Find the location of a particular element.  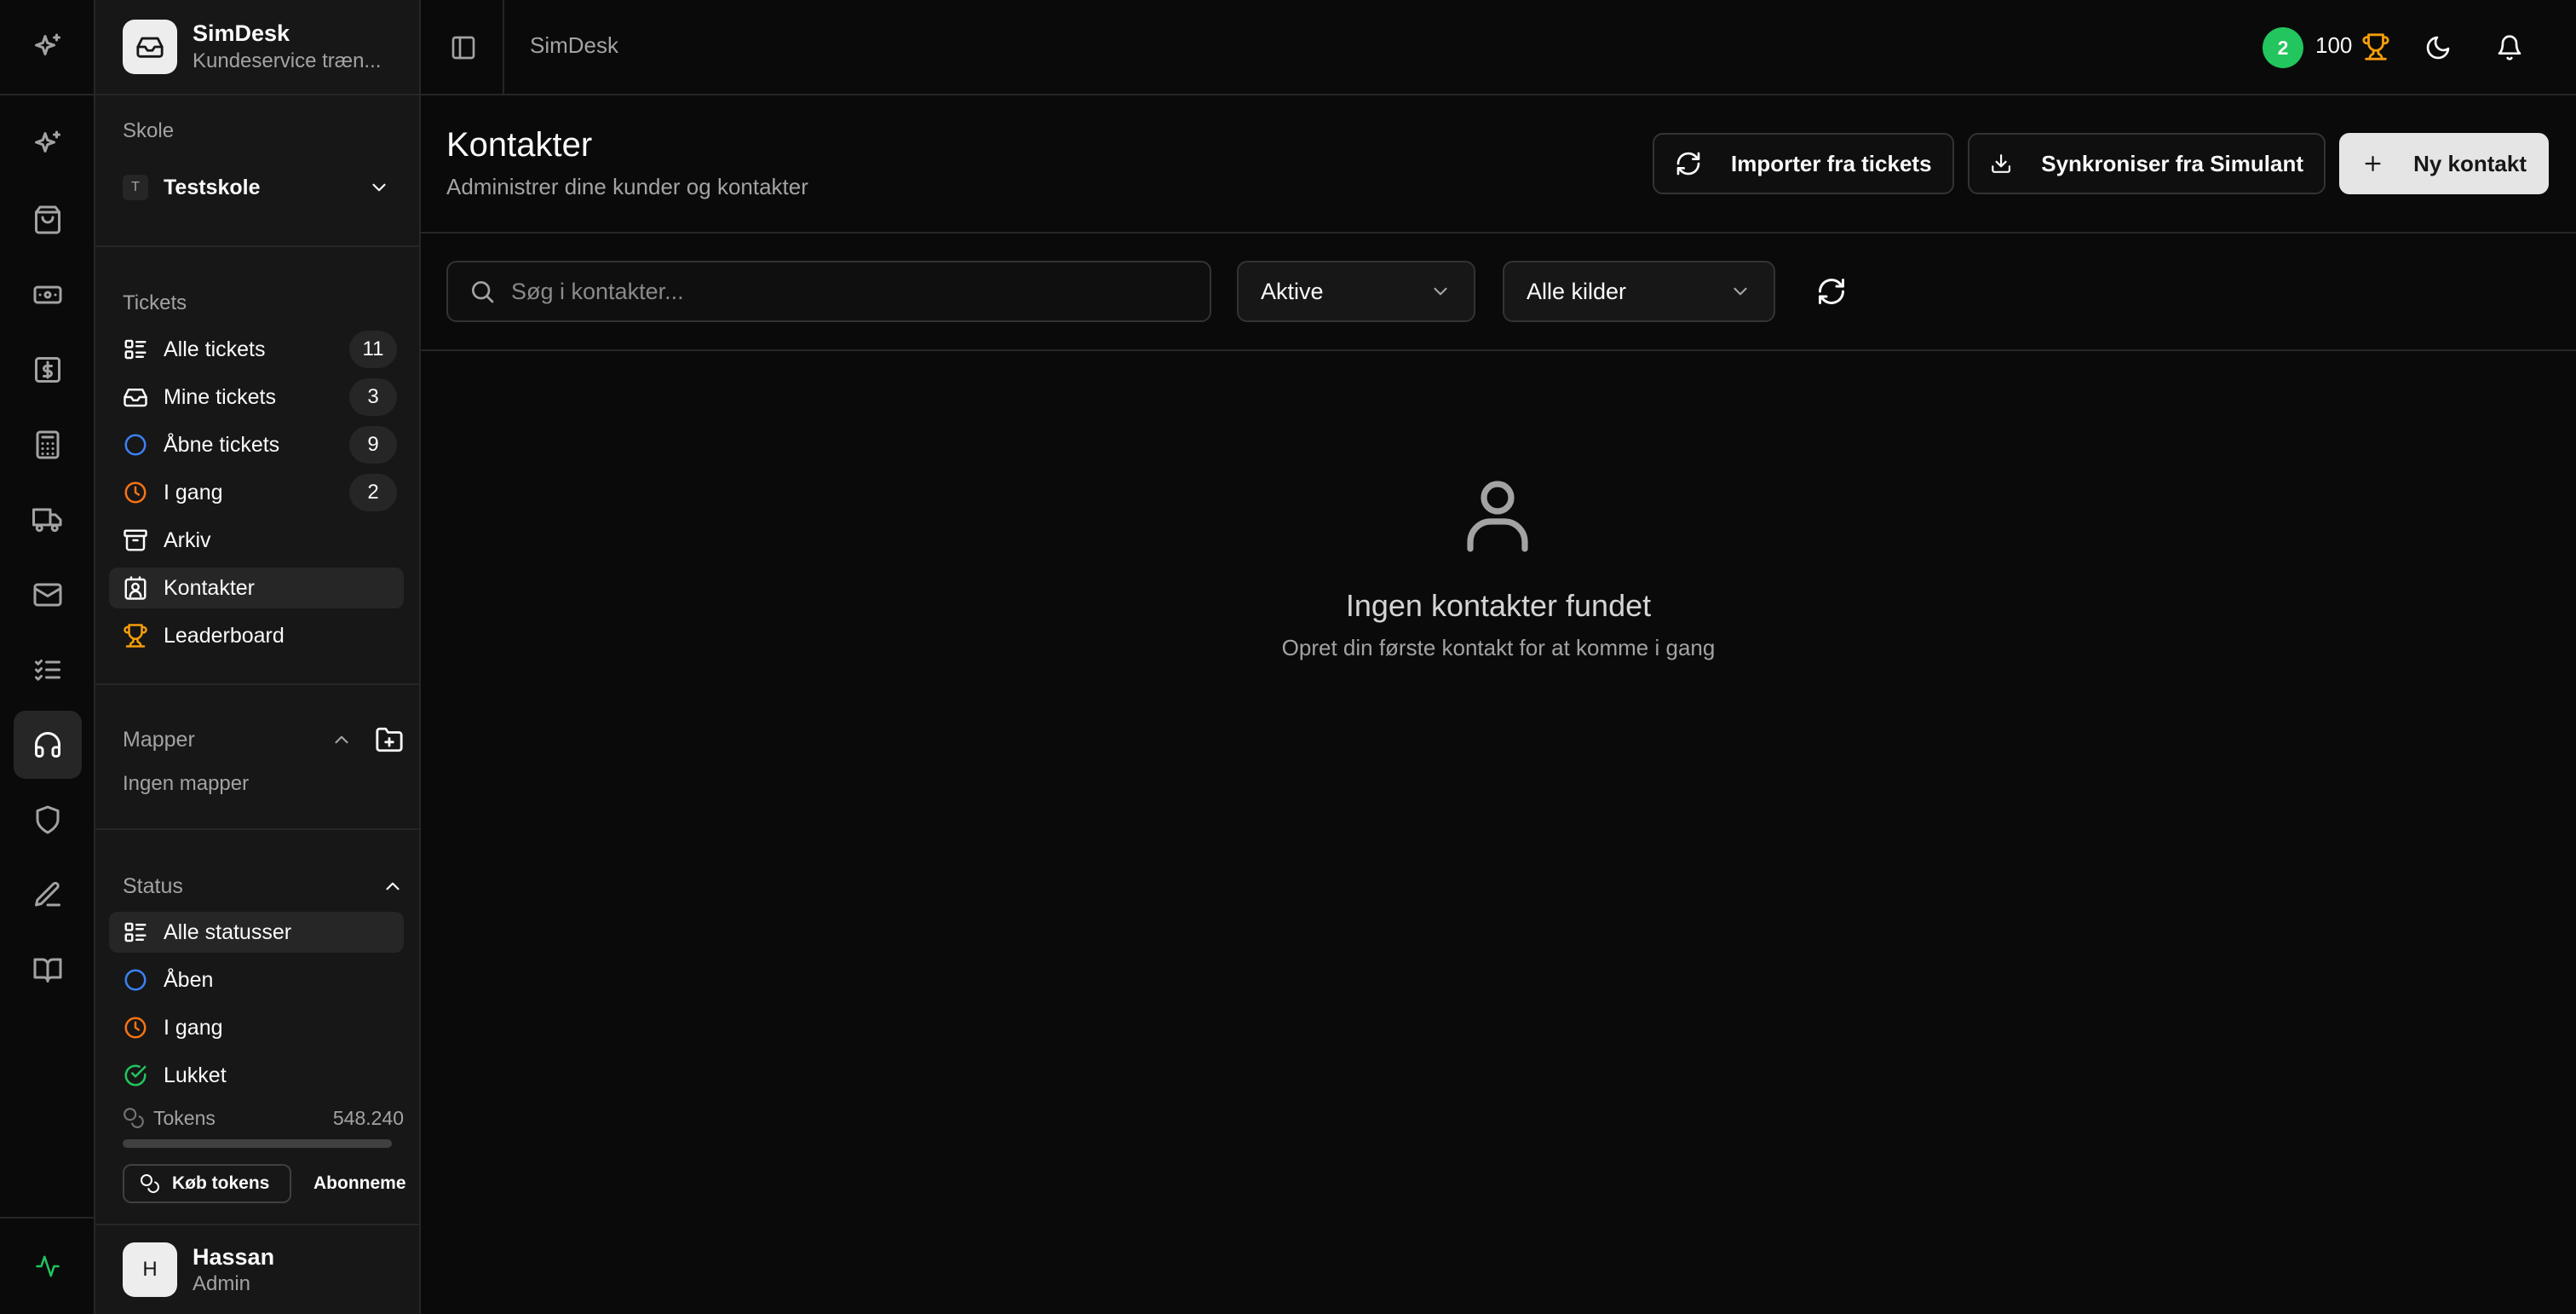

nav-item-label: Mine tickets is located at coordinates (220, 396).